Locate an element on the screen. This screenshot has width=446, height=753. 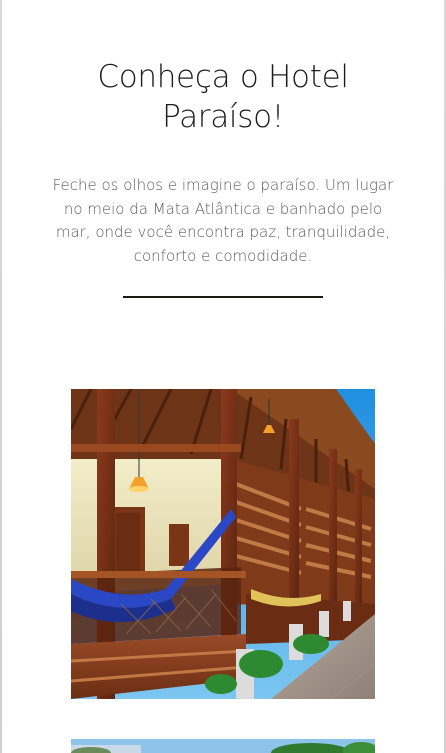
hotel-garden-photo is located at coordinates (223, 746).